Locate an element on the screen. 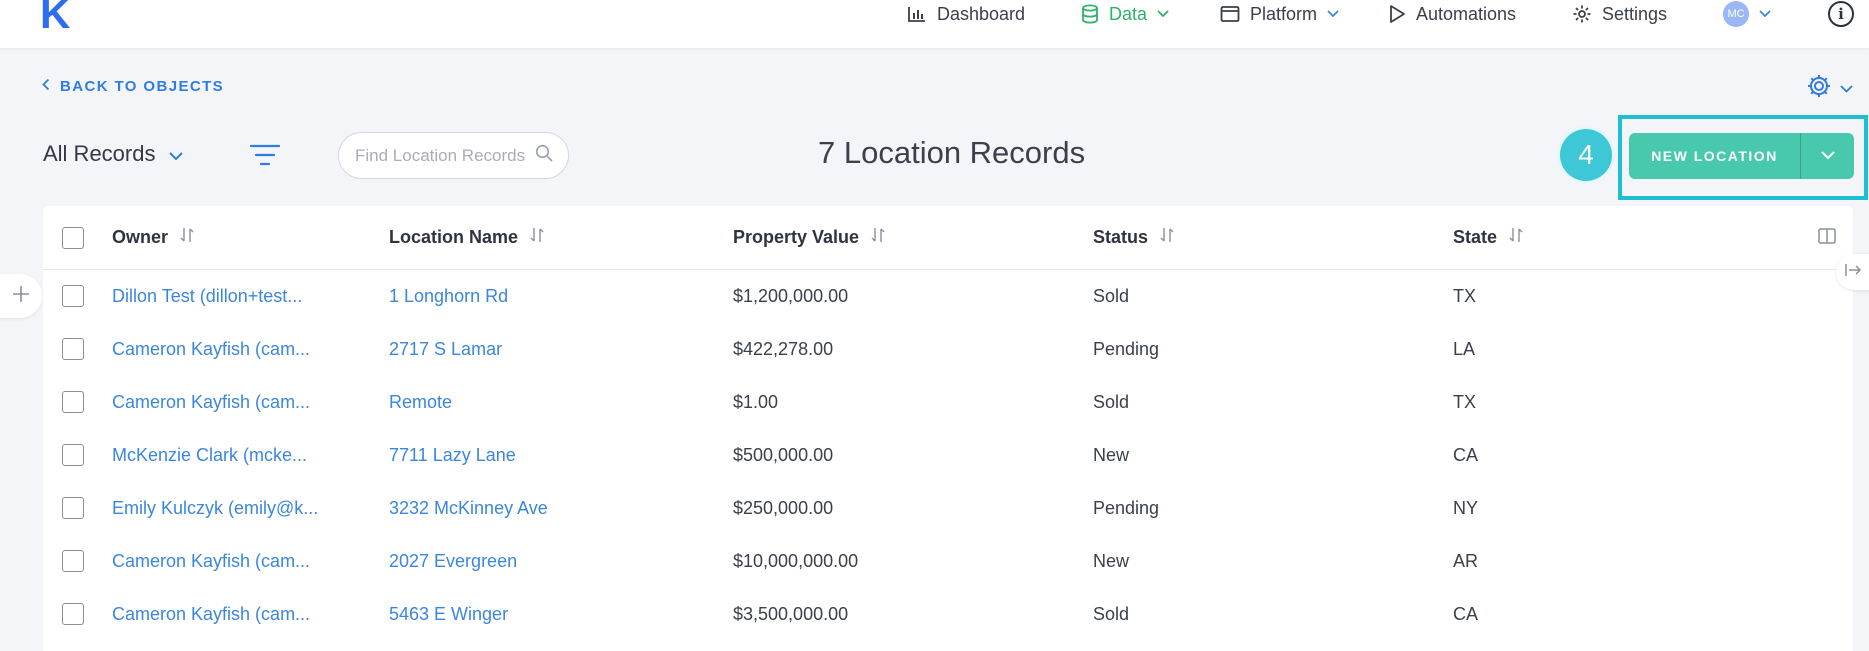  nav-dashboard: Dashboard is located at coordinates (966, 14).